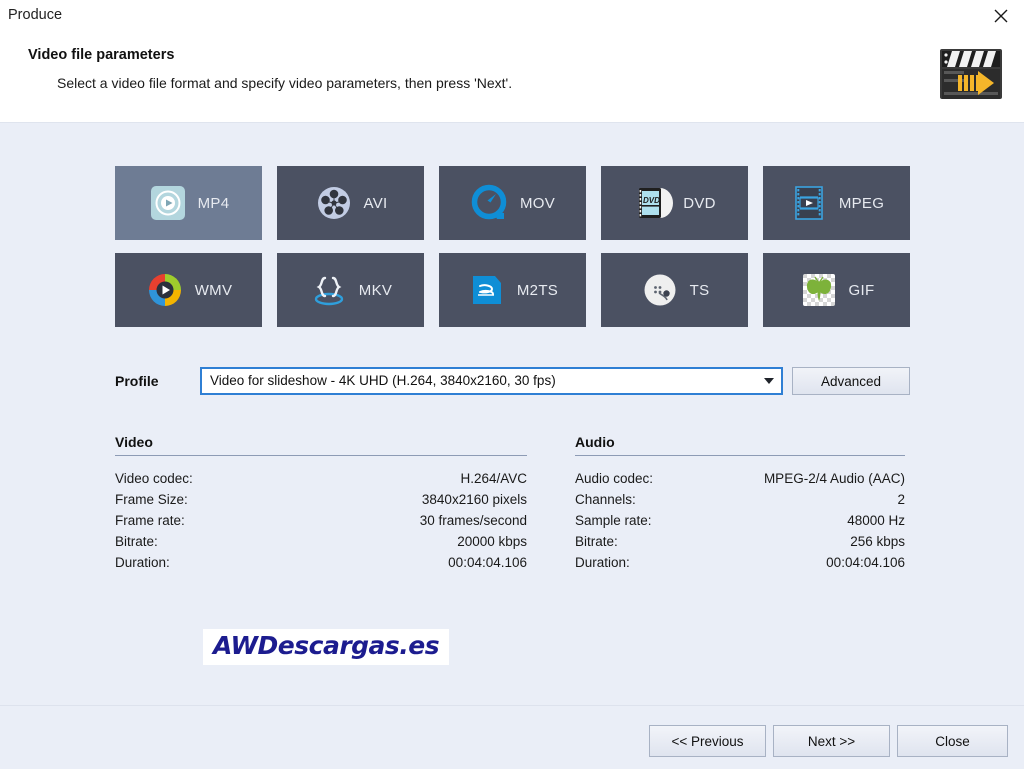 The height and width of the screenshot is (769, 1024). Describe the element at coordinates (326, 647) in the screenshot. I see `watermark: AWDescargas.es` at that location.